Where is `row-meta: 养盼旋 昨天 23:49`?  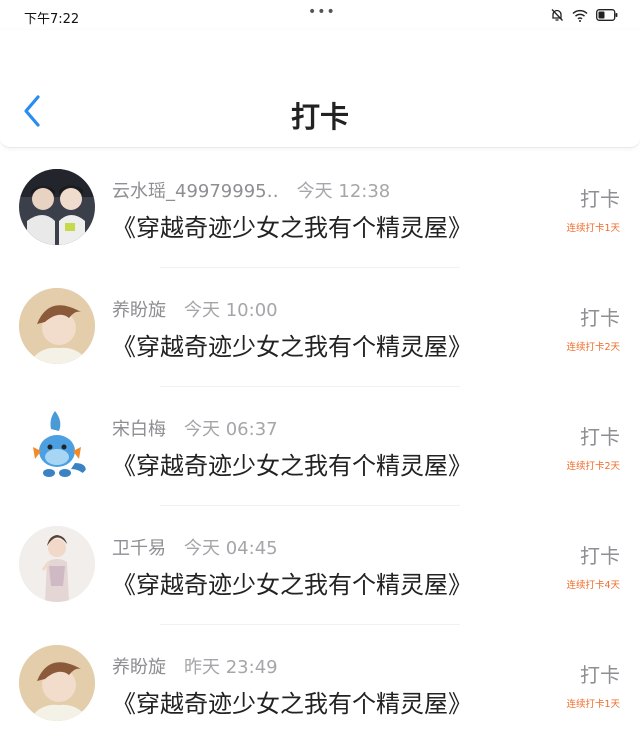
row-meta: 养盼旋 昨天 23:49 is located at coordinates (195, 666).